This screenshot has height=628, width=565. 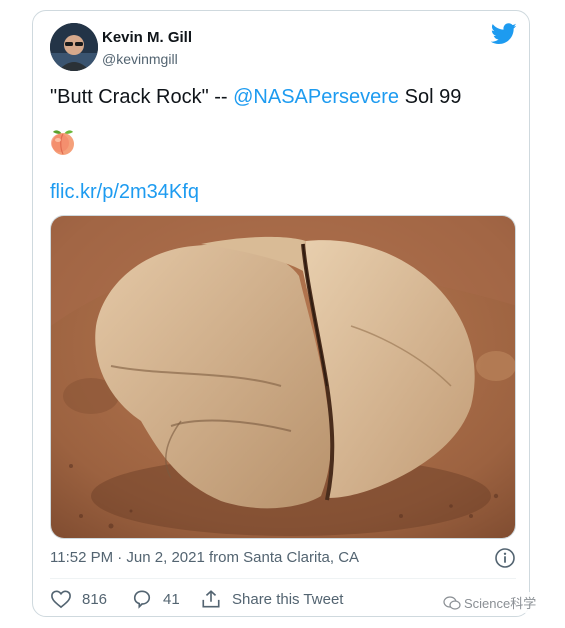 What do you see at coordinates (155, 599) in the screenshot?
I see `reply-button: 41` at bounding box center [155, 599].